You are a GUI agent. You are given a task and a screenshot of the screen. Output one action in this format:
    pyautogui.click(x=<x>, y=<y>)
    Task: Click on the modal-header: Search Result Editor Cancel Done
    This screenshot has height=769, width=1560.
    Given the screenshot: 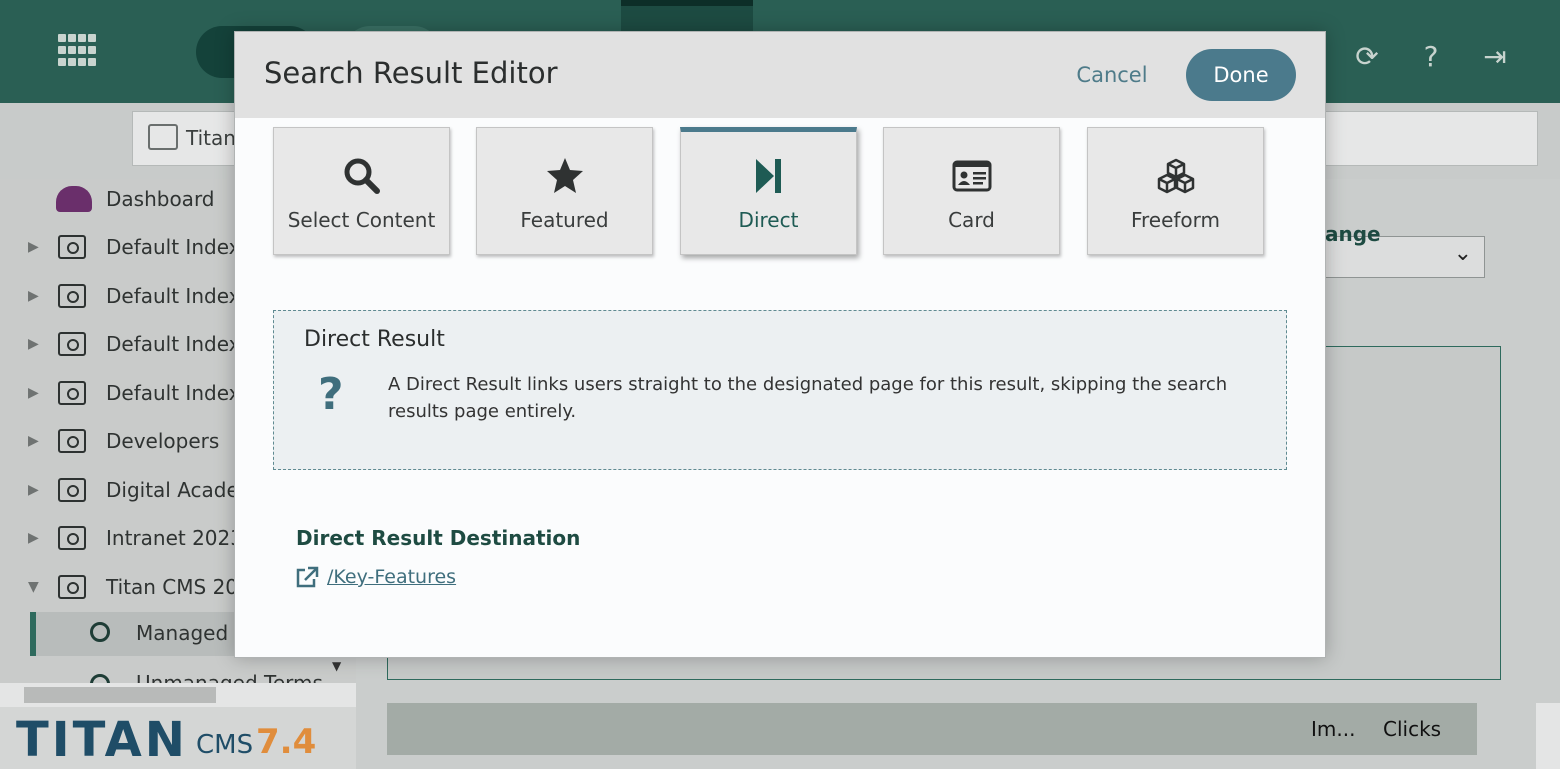 What is the action you would take?
    pyautogui.click(x=780, y=75)
    